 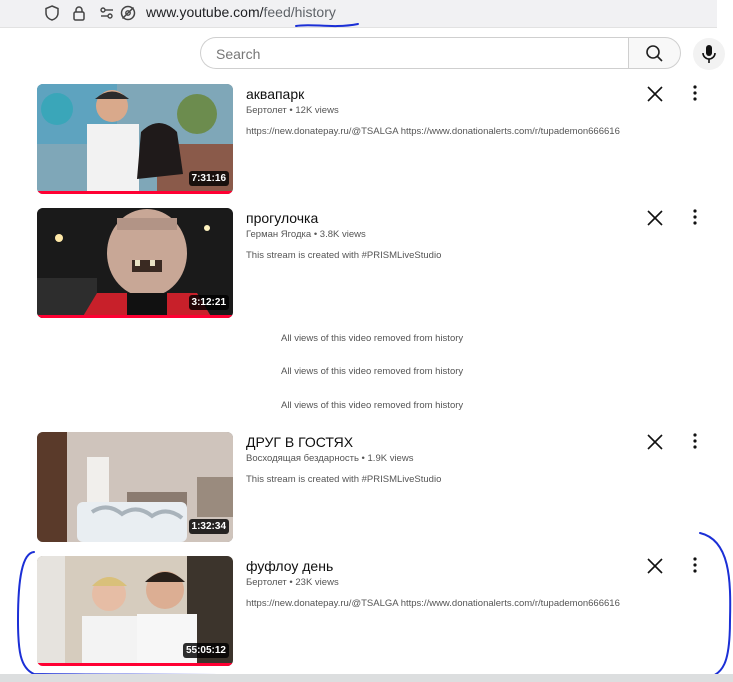 I want to click on page-footer-strip, so click(x=366, y=678).